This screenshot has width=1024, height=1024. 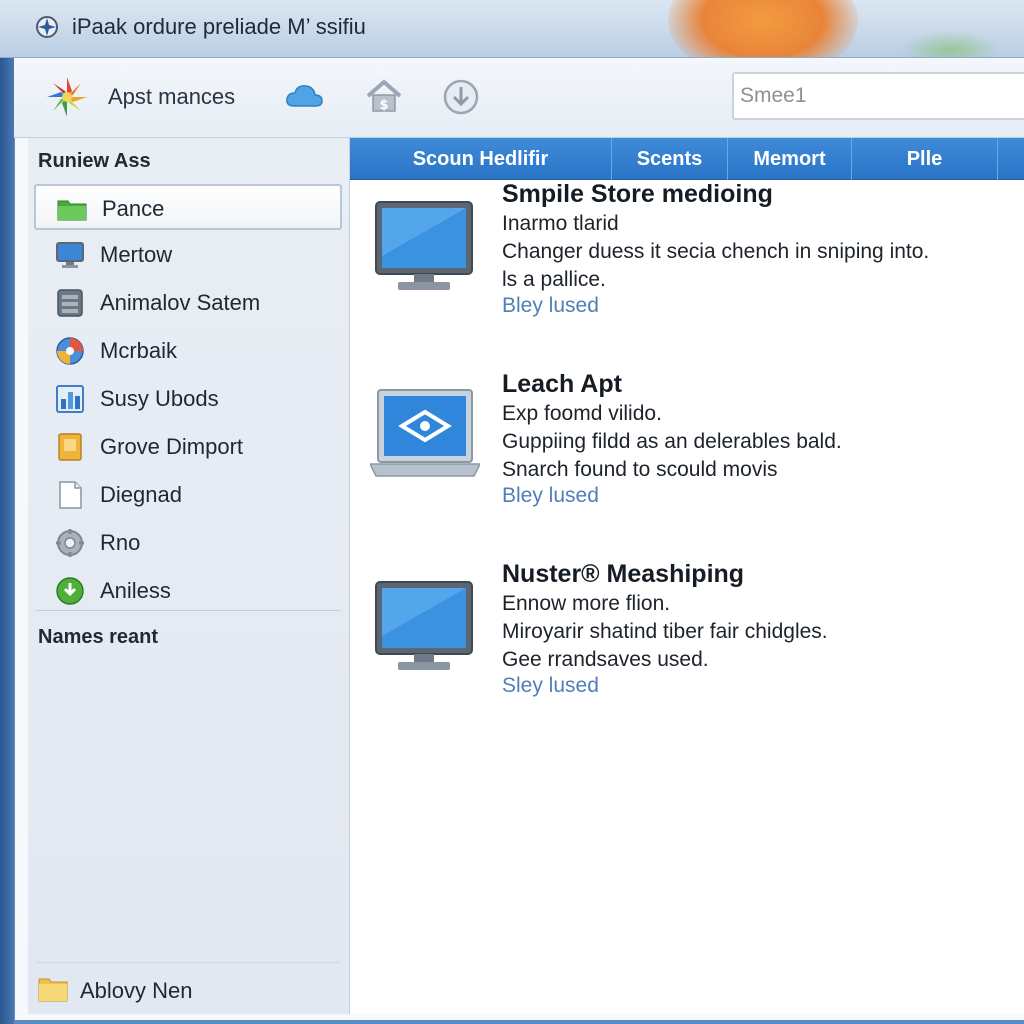 I want to click on sidebar-section-heading: Names reant, so click(x=98, y=637).